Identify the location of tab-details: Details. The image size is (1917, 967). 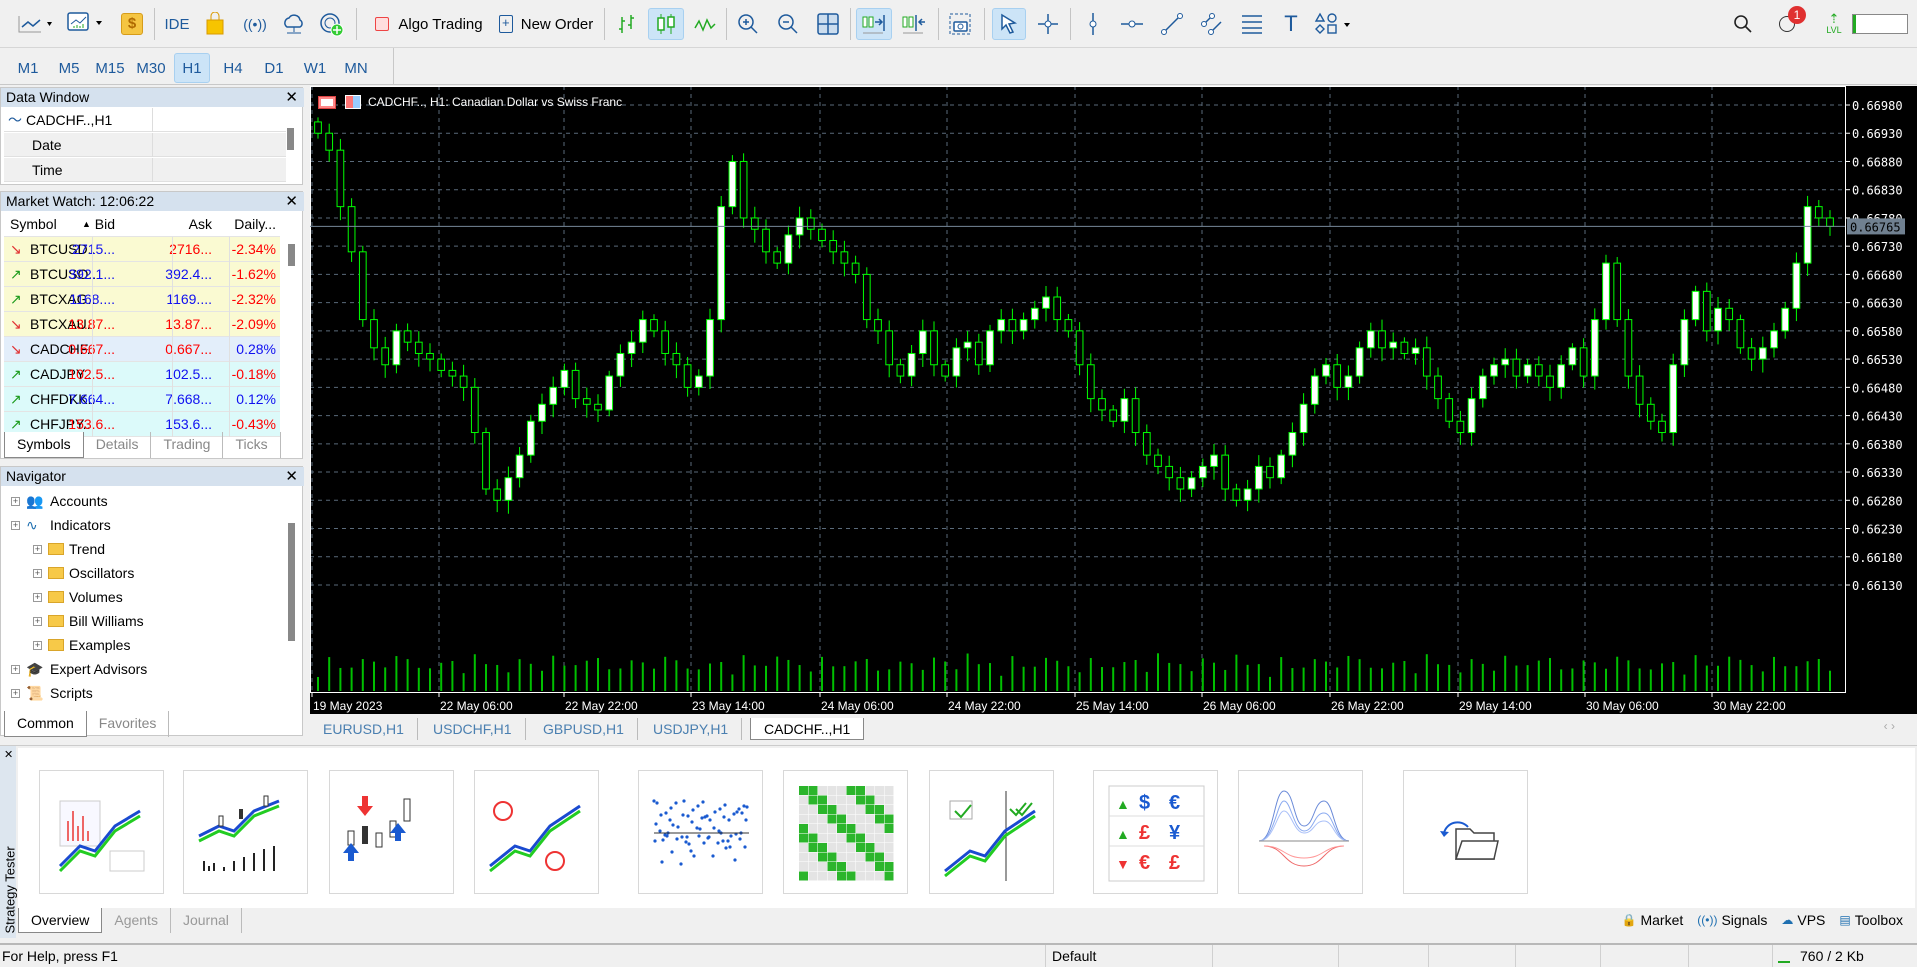
(118, 445).